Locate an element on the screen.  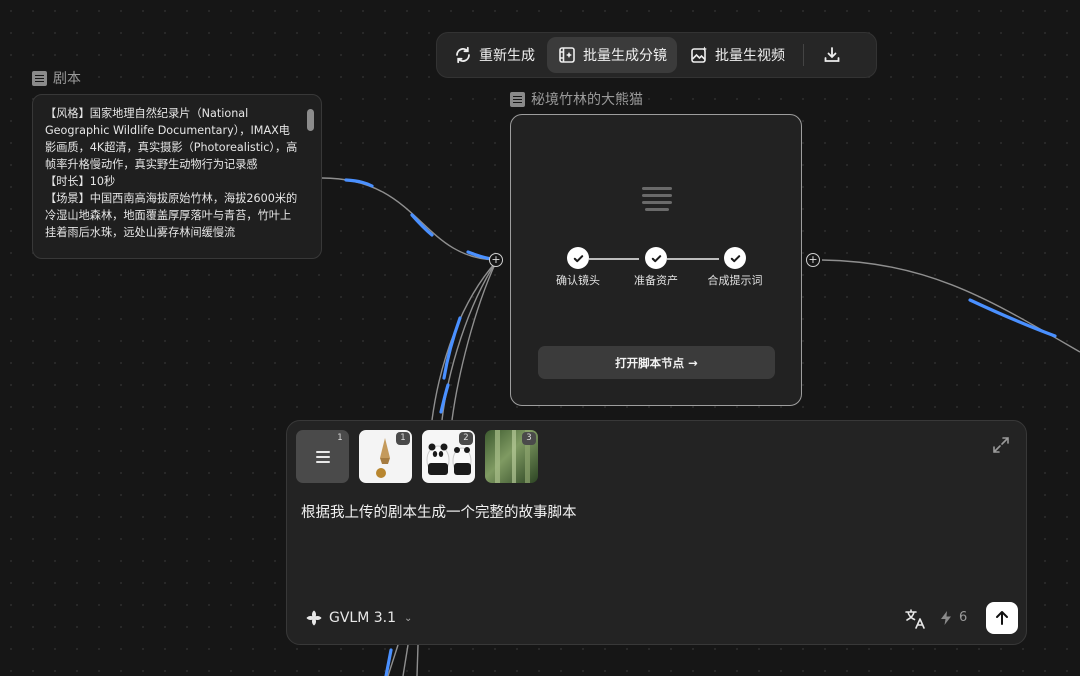
script-node-label: 剧本 is located at coordinates (67, 79).